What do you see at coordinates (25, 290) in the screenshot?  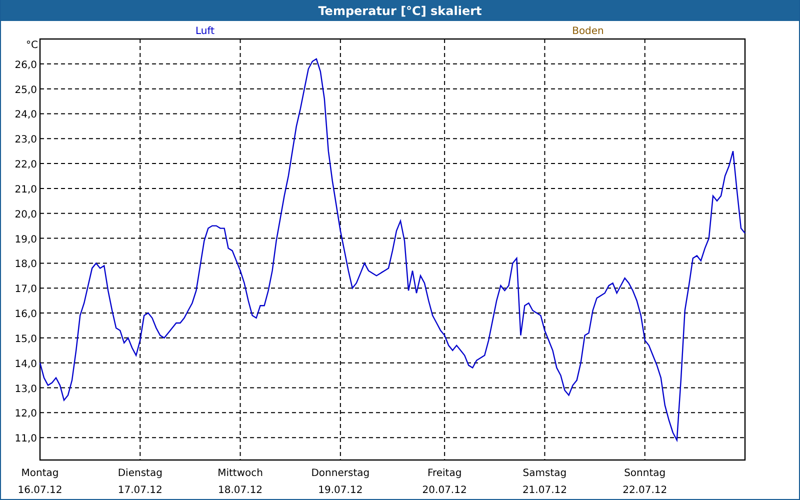 I see `axis-label: 17,0` at bounding box center [25, 290].